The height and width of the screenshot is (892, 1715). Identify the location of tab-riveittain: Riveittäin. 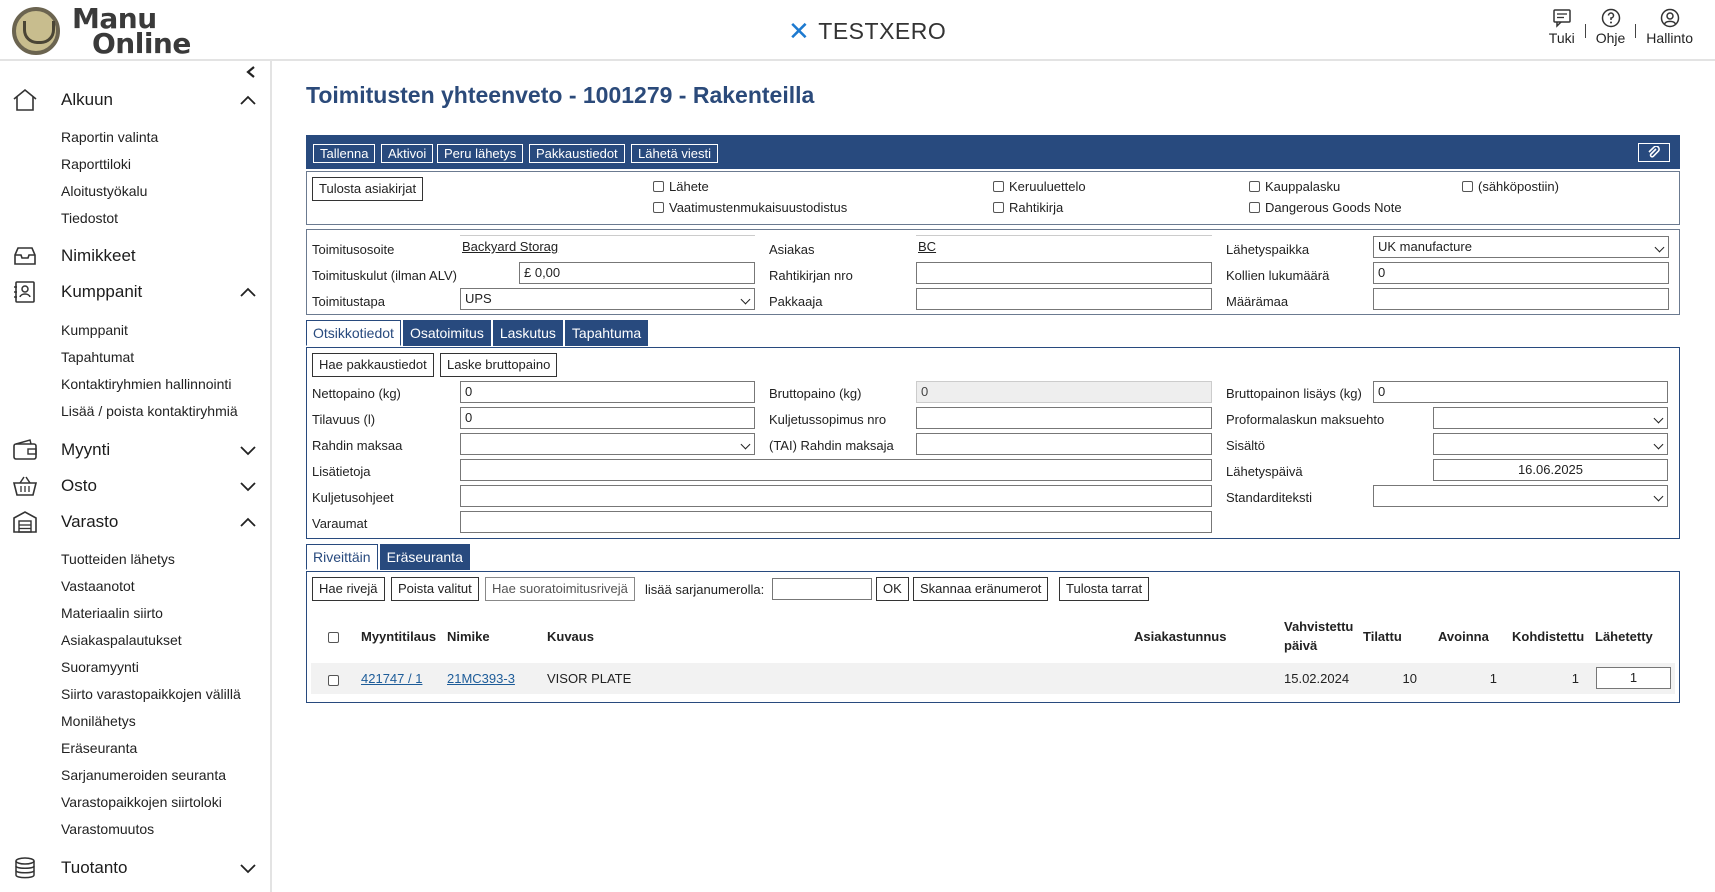
(342, 557).